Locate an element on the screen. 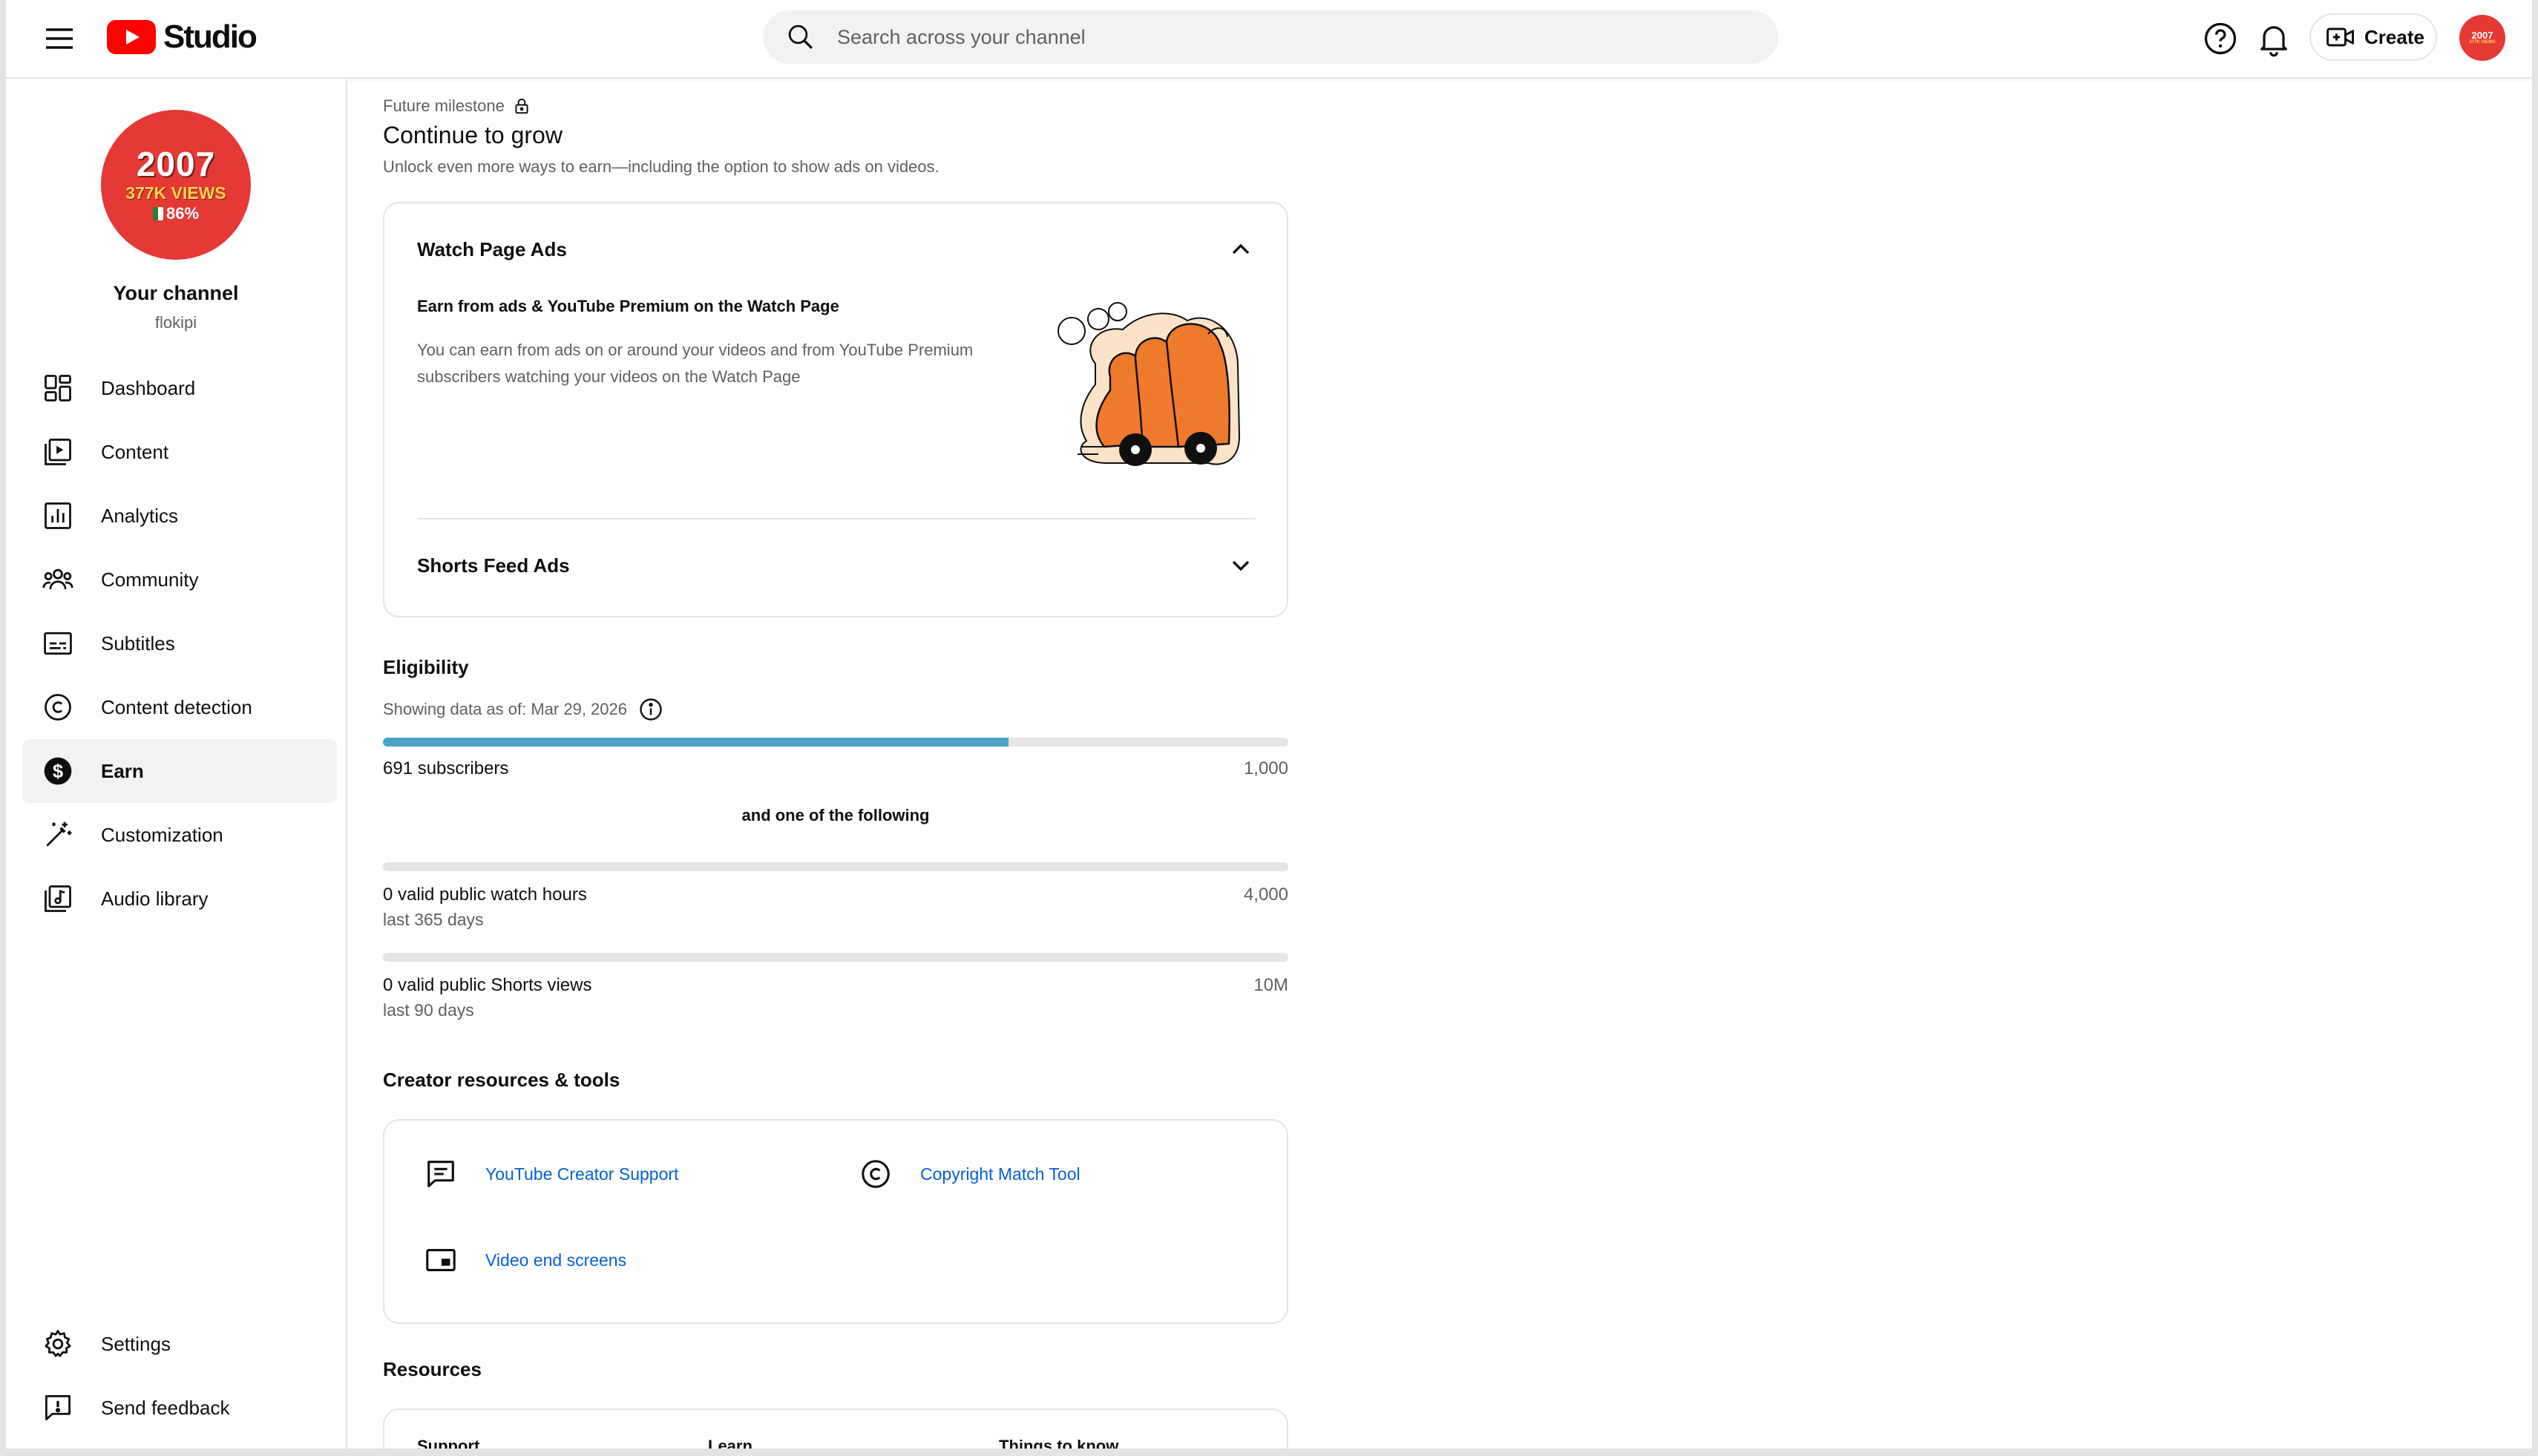 The image size is (2538, 1456). resources-col-support: Support is located at coordinates (448, 1443).